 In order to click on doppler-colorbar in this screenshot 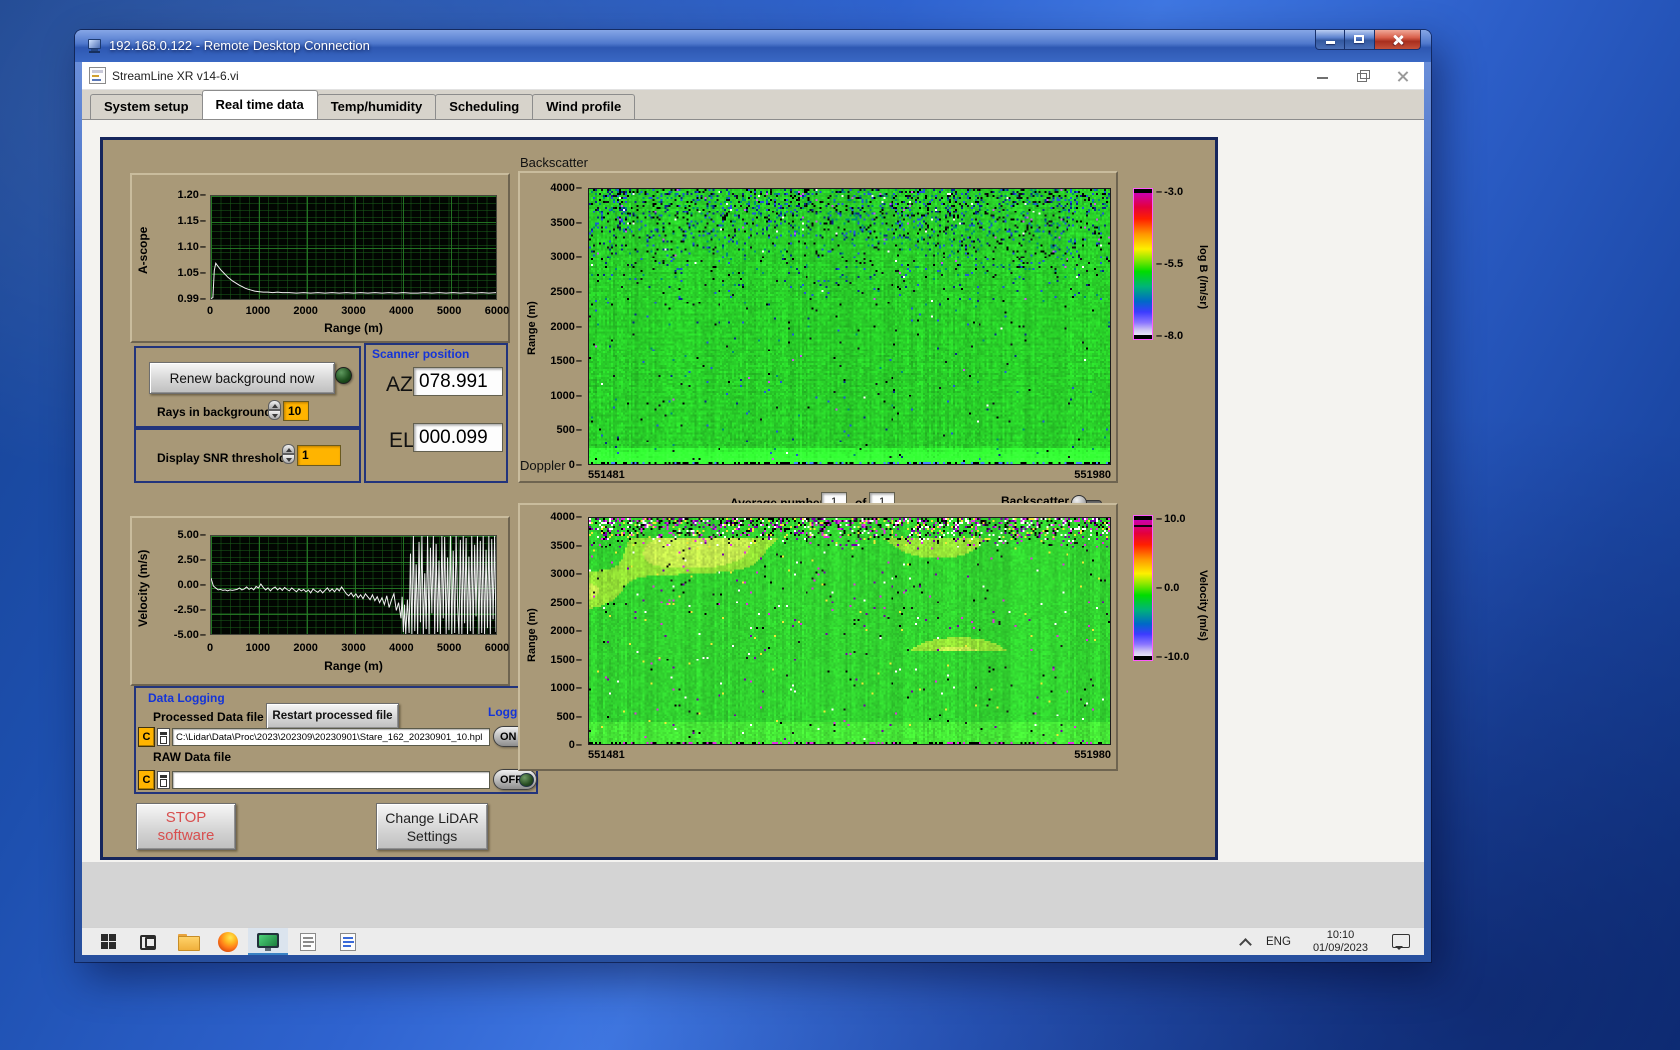, I will do `click(1143, 588)`.